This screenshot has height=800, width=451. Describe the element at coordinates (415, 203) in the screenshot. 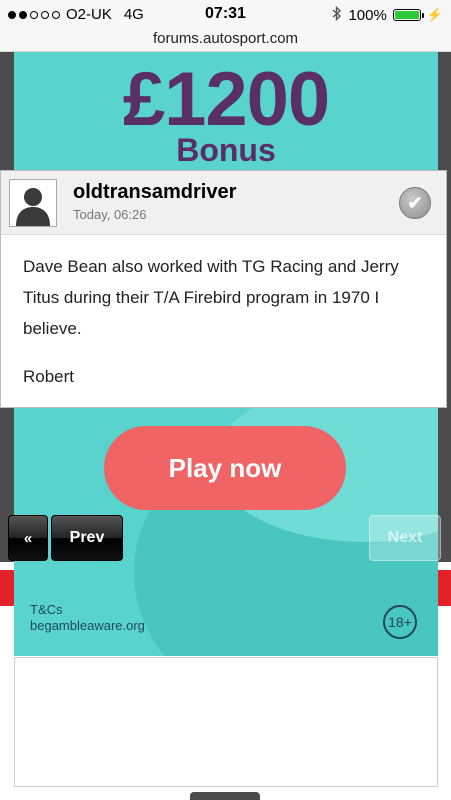

I see `checkmark-icon: ✔` at that location.